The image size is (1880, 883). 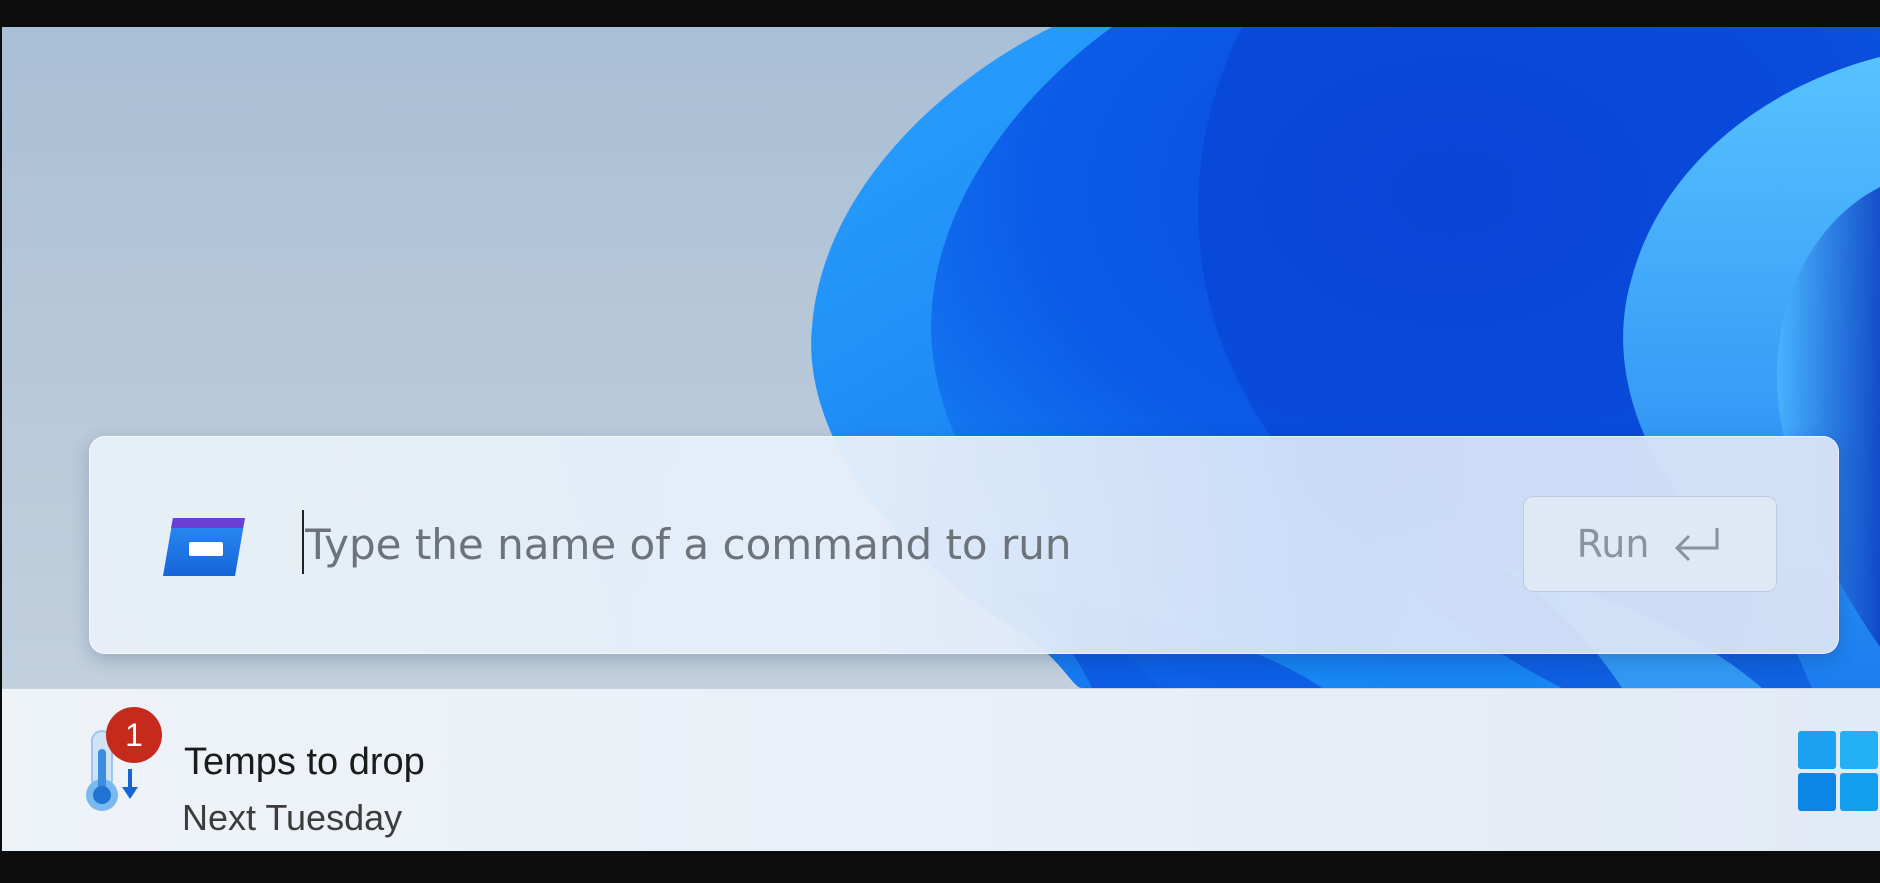 I want to click on command-input, so click(x=903, y=544).